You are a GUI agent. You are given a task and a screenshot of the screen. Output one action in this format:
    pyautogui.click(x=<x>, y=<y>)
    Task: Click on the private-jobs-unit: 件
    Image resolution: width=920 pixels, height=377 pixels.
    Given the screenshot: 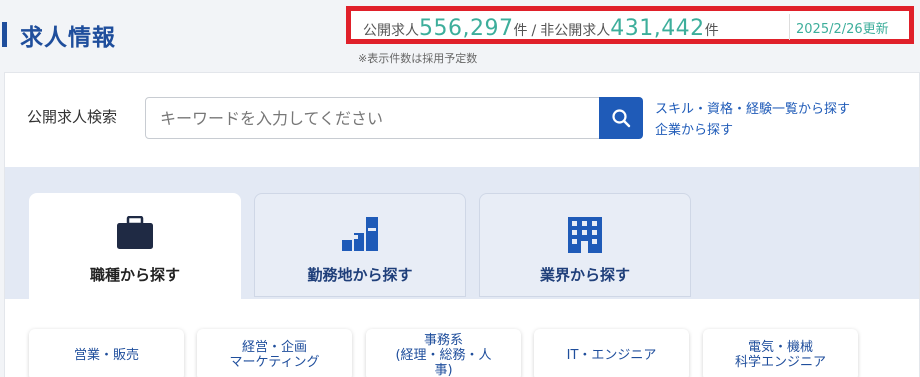 What is the action you would take?
    pyautogui.click(x=711, y=31)
    